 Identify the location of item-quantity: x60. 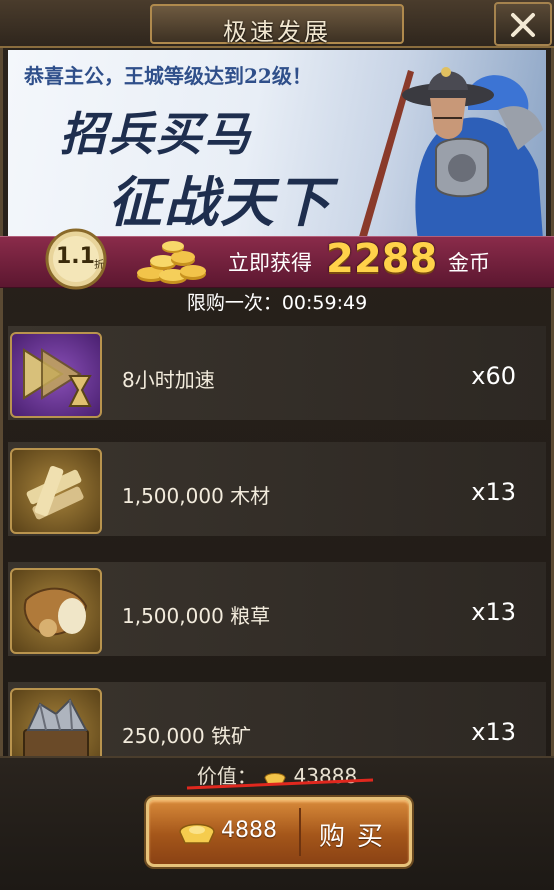
(493, 376).